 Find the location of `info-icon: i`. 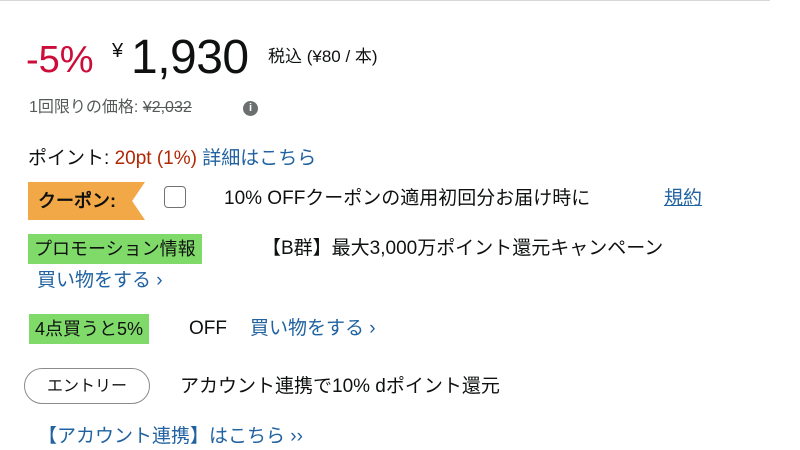

info-icon: i is located at coordinates (250, 108).